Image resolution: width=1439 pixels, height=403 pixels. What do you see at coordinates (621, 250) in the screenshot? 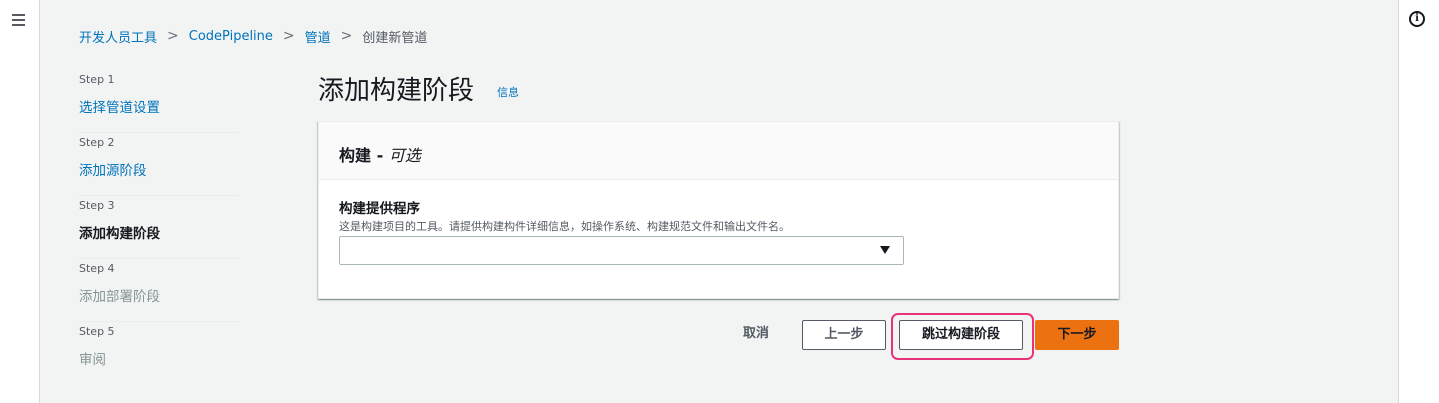
I see `build-provider-select` at bounding box center [621, 250].